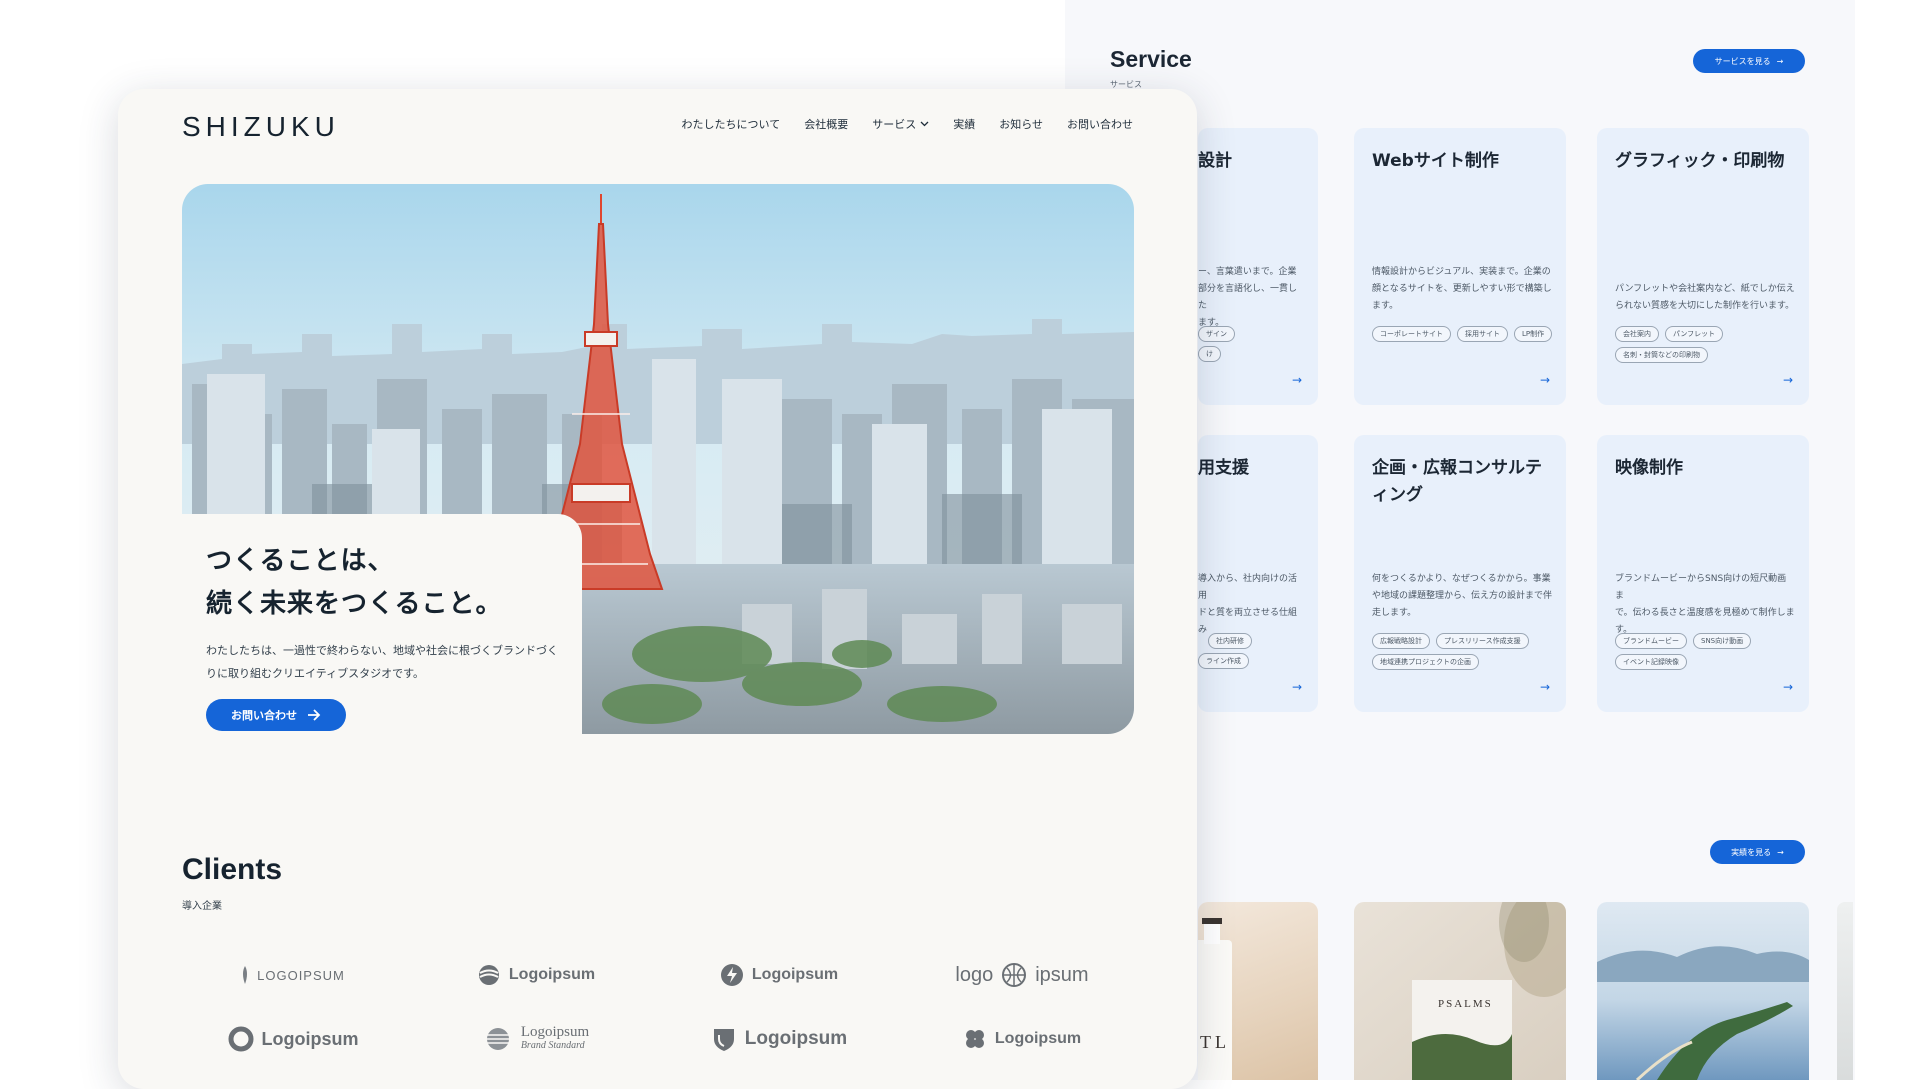 This screenshot has height=1089, width=1920. What do you see at coordinates (1751, 852) in the screenshot?
I see `view-works-label: 実績を見る` at bounding box center [1751, 852].